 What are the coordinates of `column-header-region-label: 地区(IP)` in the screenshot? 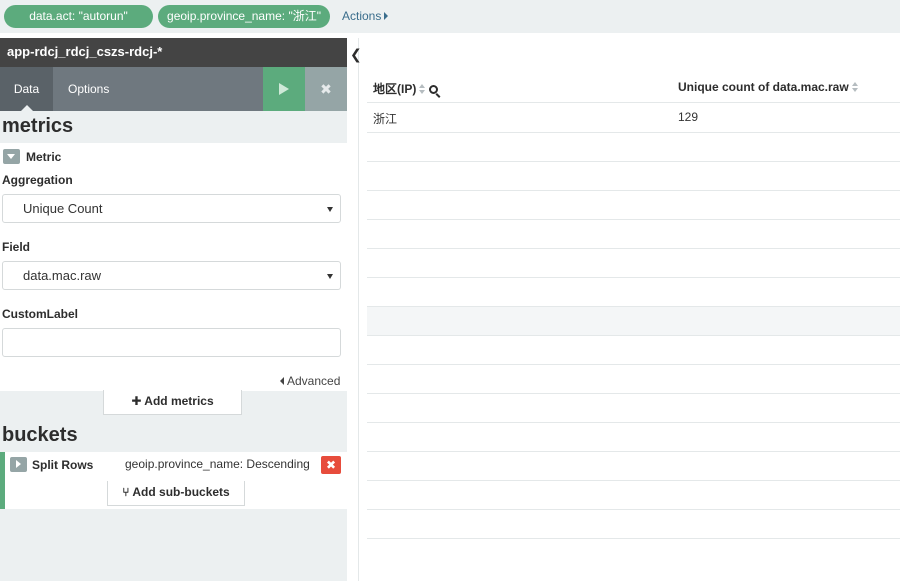 It's located at (395, 89).